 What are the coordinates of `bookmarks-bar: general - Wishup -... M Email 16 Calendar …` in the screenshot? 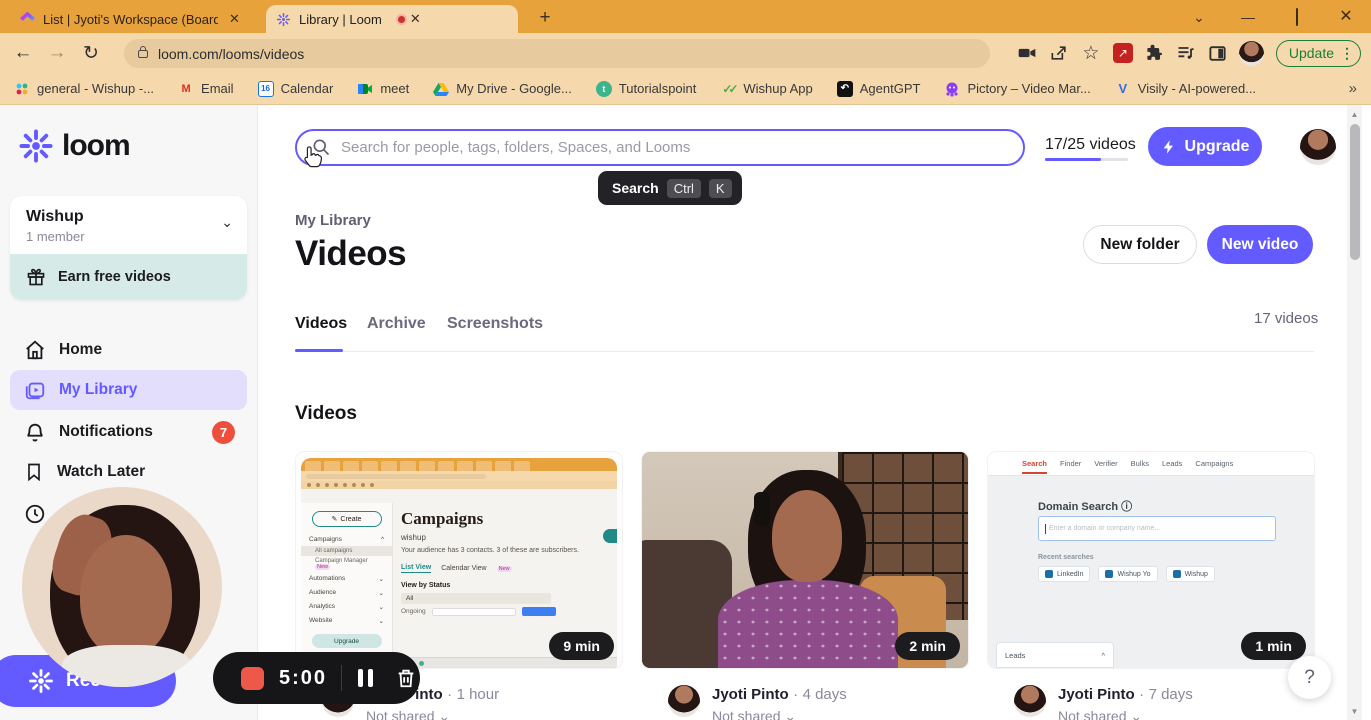 It's located at (685, 89).